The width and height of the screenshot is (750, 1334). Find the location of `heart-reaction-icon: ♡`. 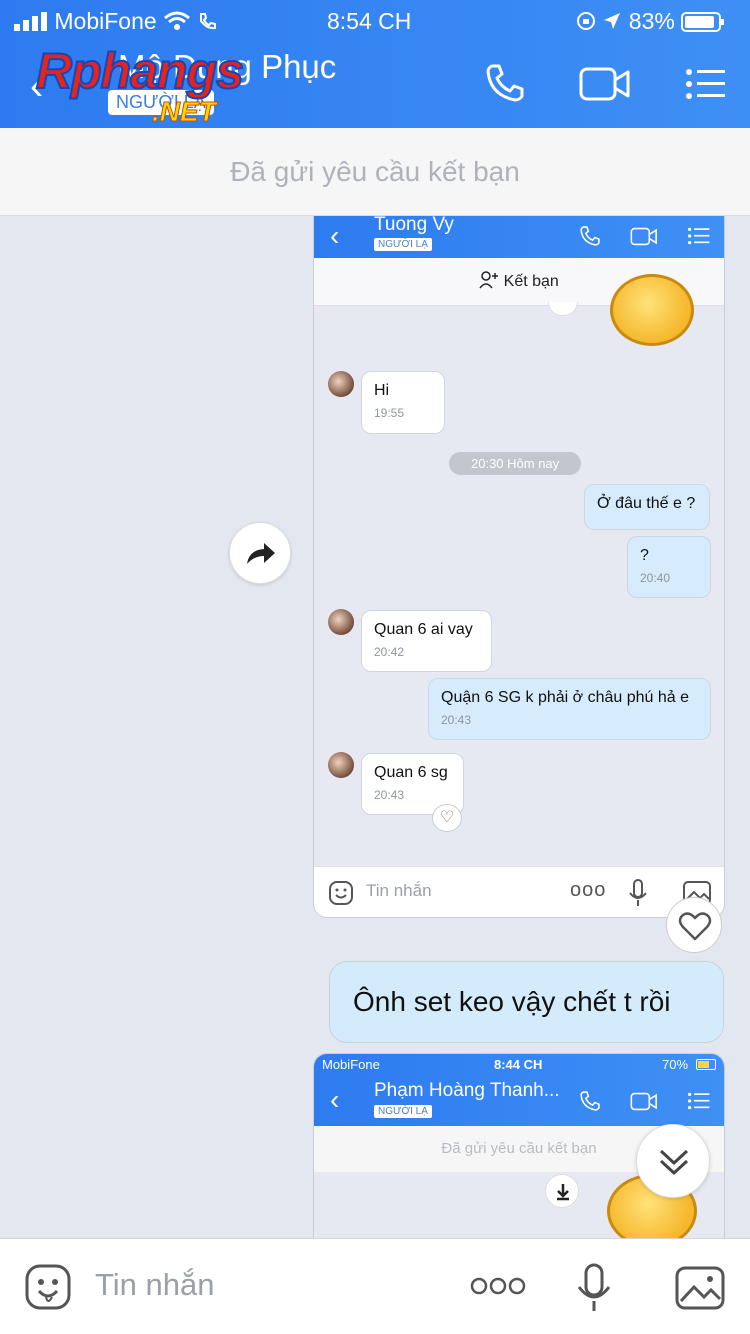

heart-reaction-icon: ♡ is located at coordinates (447, 818).